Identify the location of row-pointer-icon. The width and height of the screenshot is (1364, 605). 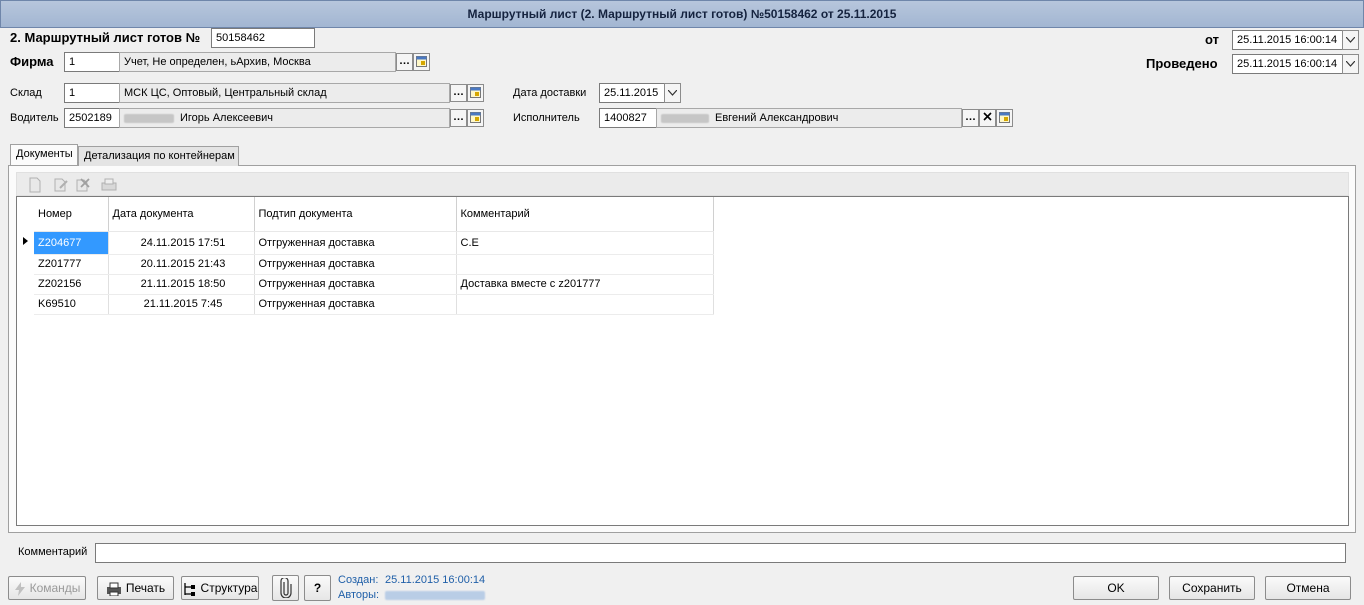
(25, 241).